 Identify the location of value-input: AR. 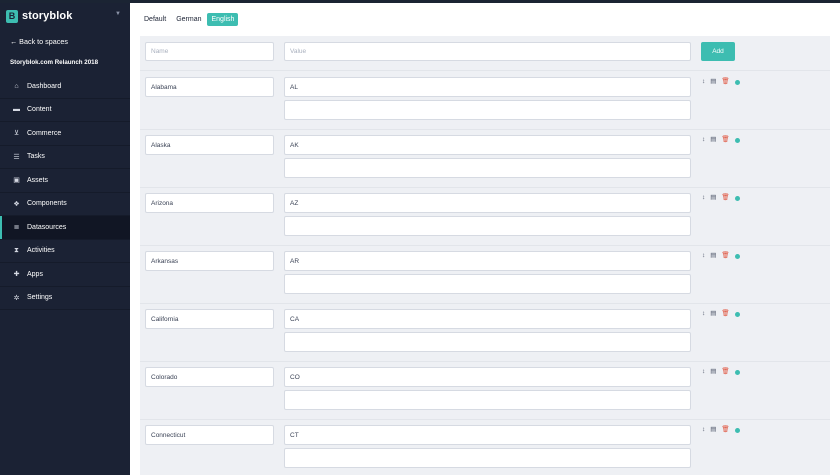
(487, 261).